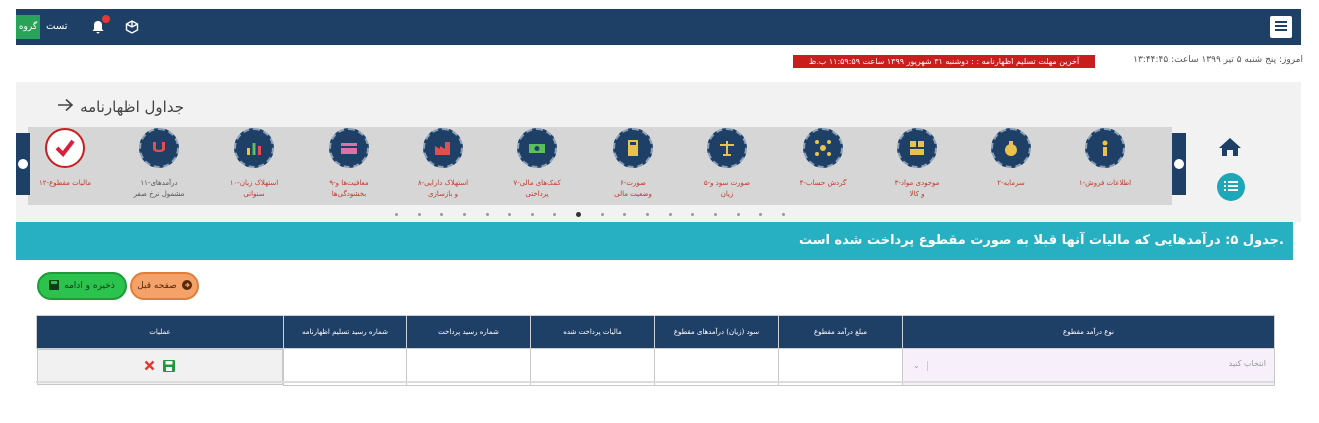 The width and height of the screenshot is (1319, 423). What do you see at coordinates (132, 27) in the screenshot?
I see `cube-icon` at bounding box center [132, 27].